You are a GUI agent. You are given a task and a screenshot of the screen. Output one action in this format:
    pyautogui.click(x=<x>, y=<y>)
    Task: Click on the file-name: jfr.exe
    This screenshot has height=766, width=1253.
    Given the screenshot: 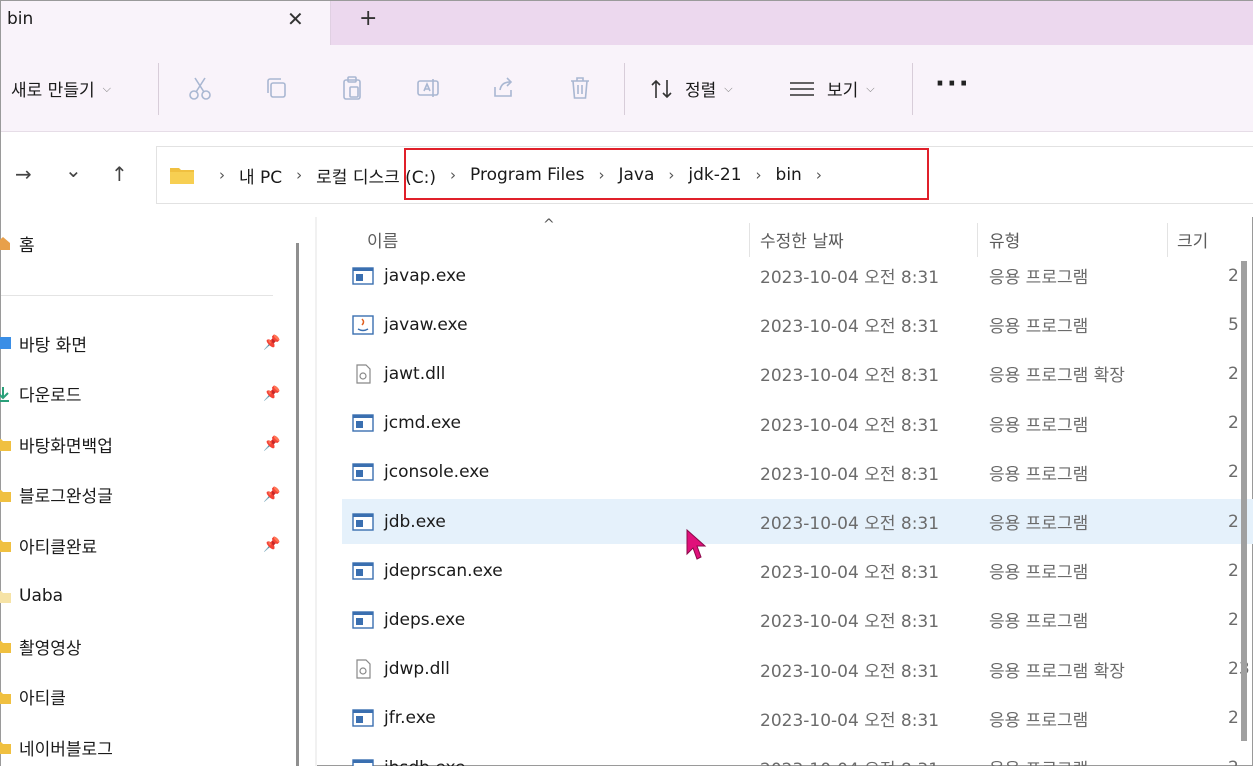 What is the action you would take?
    pyautogui.click(x=410, y=718)
    